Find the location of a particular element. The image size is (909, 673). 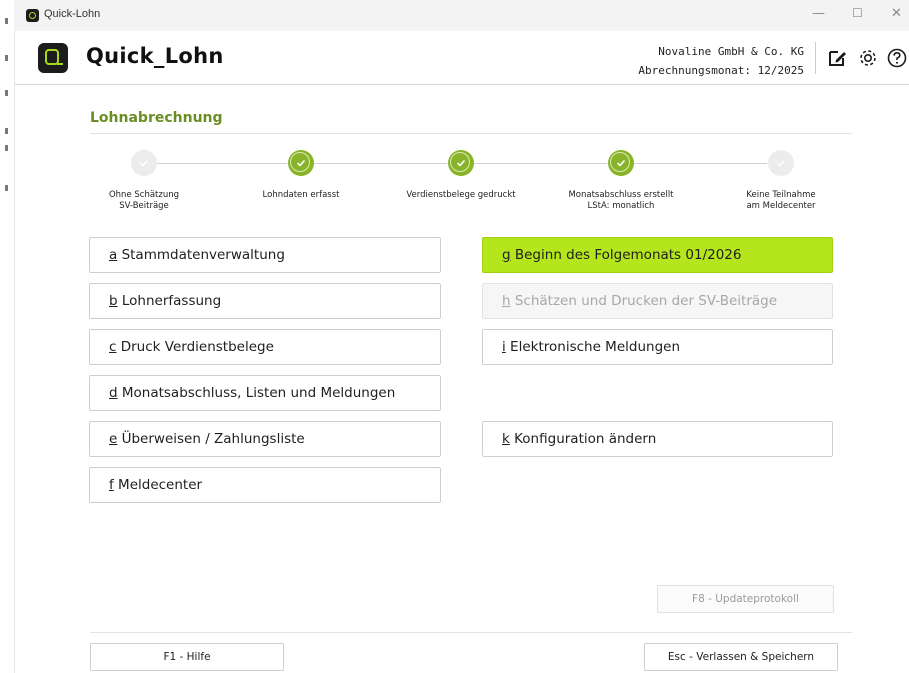

stammdatenverwaltung-button: a Stammdatenverwaltung is located at coordinates (265, 255).